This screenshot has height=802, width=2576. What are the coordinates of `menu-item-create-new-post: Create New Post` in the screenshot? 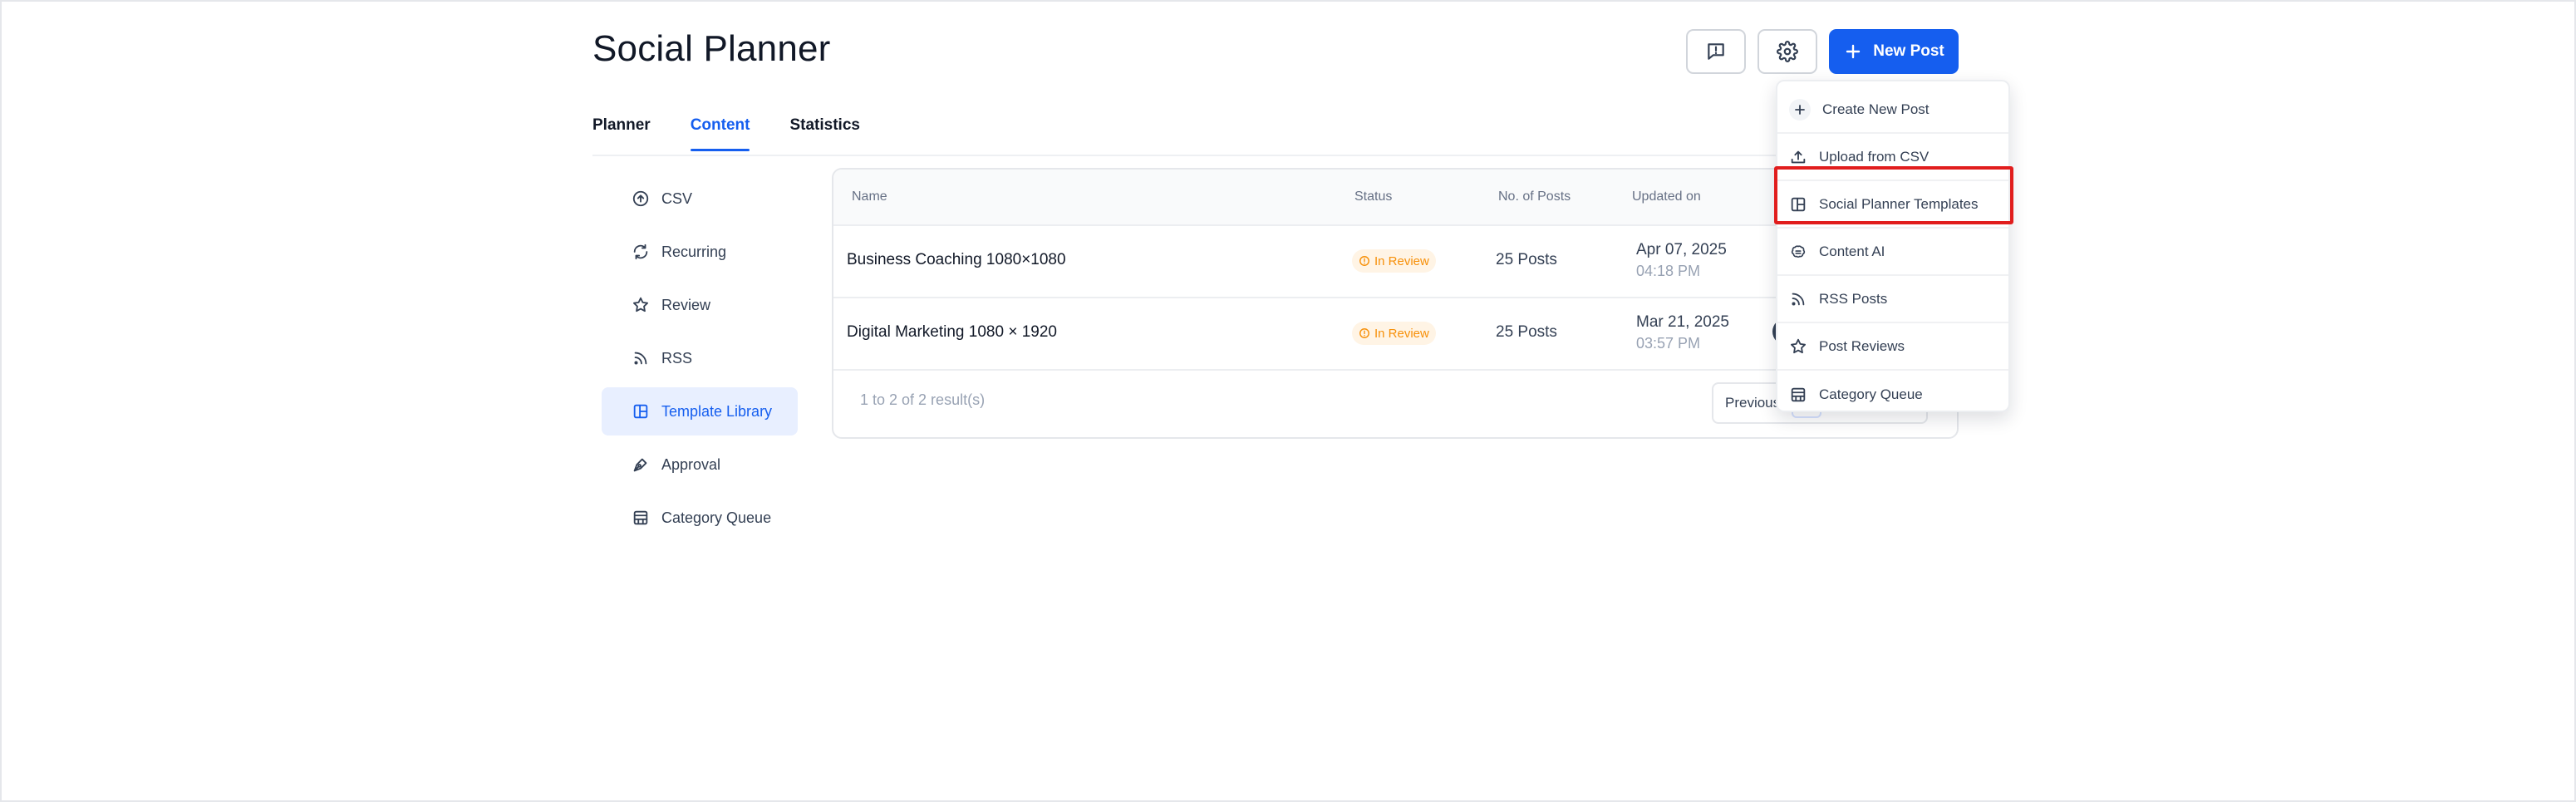 It's located at (1892, 110).